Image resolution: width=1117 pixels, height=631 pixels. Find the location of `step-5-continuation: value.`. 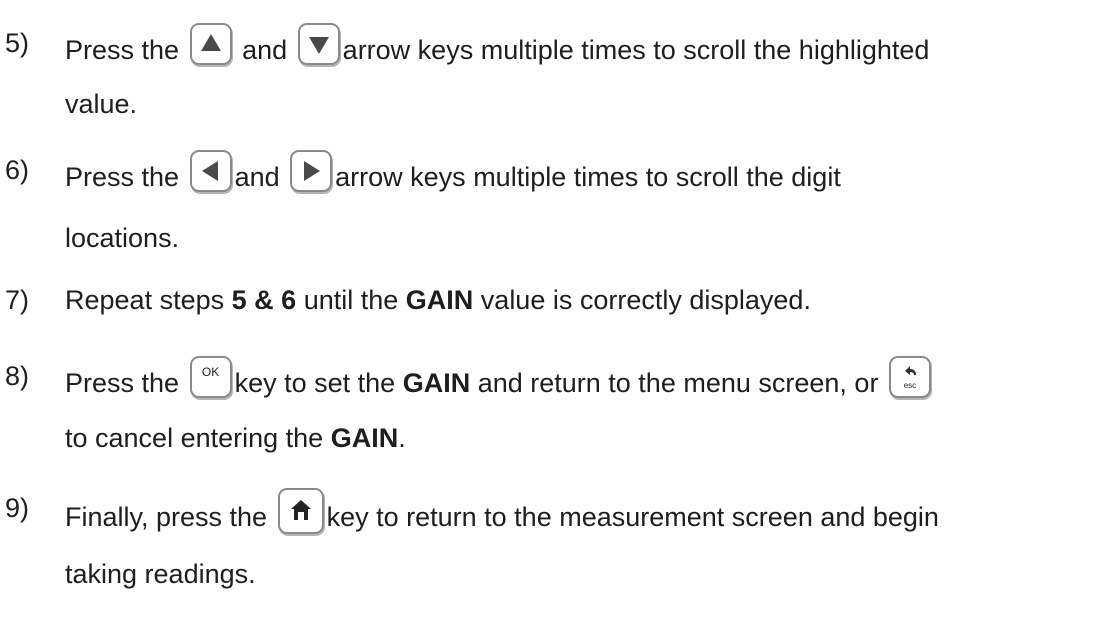

step-5-continuation: value. is located at coordinates (101, 104).